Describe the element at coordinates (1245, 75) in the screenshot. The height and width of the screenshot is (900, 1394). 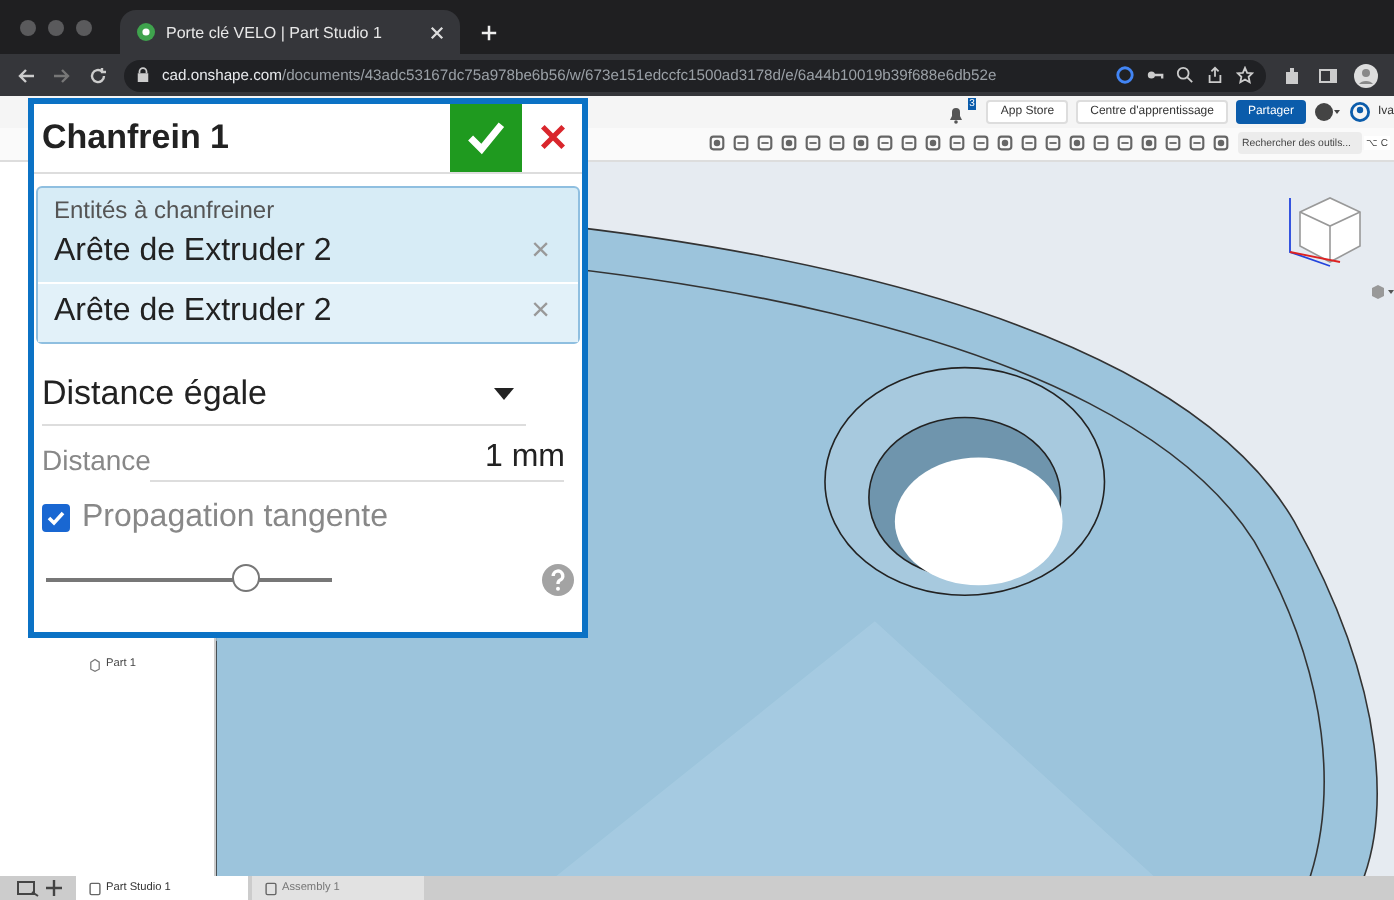
I see `star-icon` at that location.